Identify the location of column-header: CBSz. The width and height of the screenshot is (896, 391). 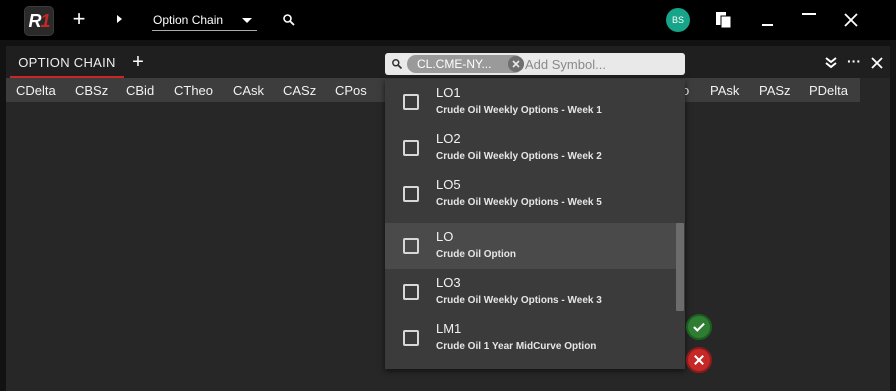
(91, 90).